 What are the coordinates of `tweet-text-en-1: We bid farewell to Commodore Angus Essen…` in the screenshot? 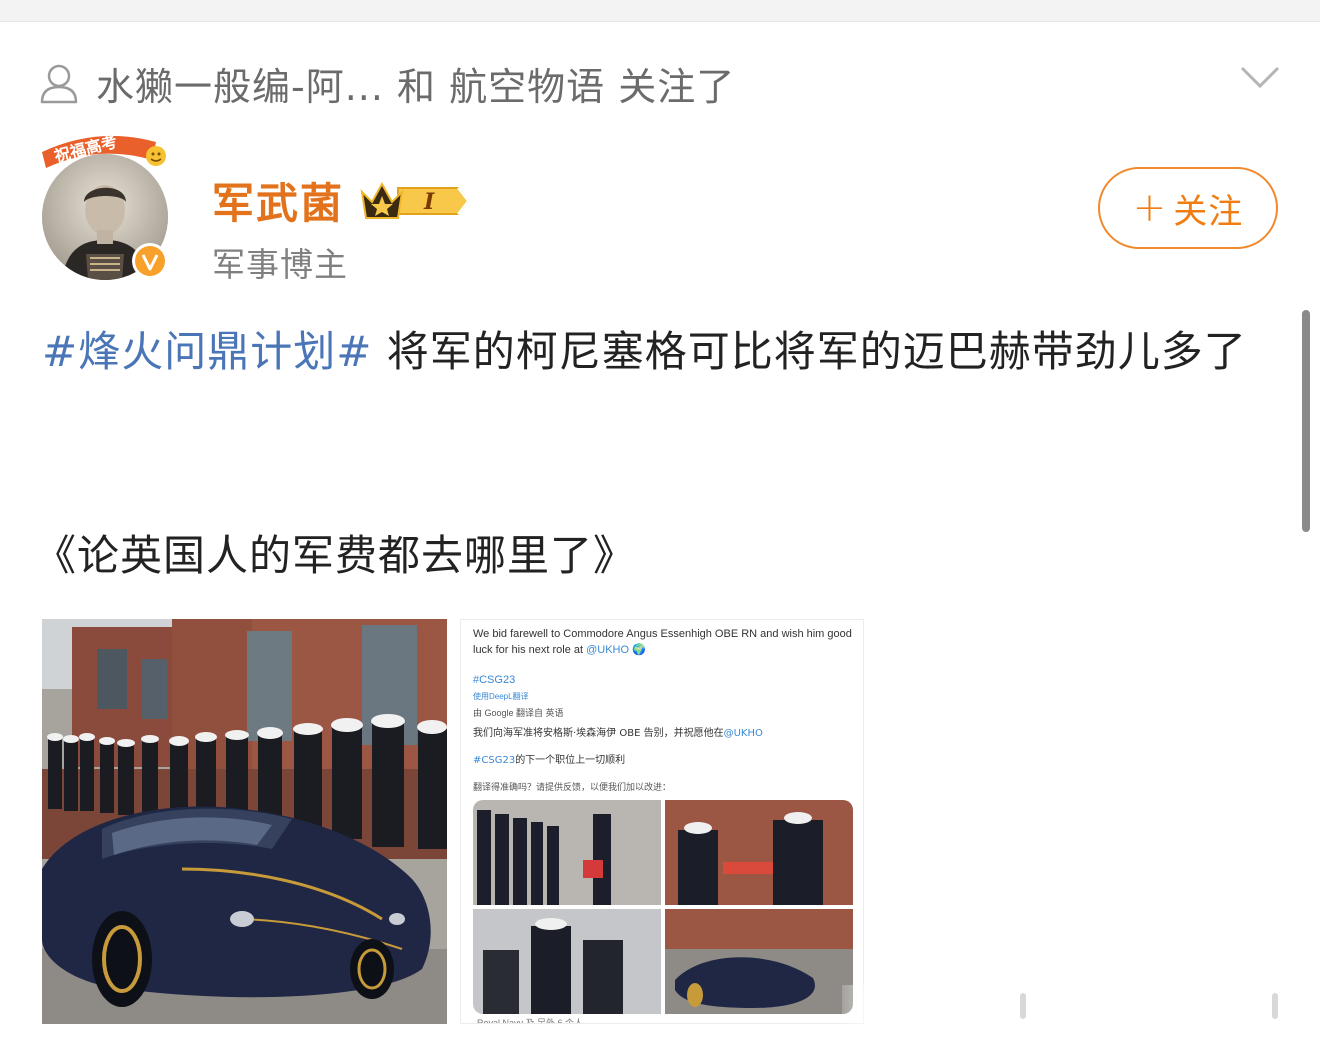 It's located at (662, 642).